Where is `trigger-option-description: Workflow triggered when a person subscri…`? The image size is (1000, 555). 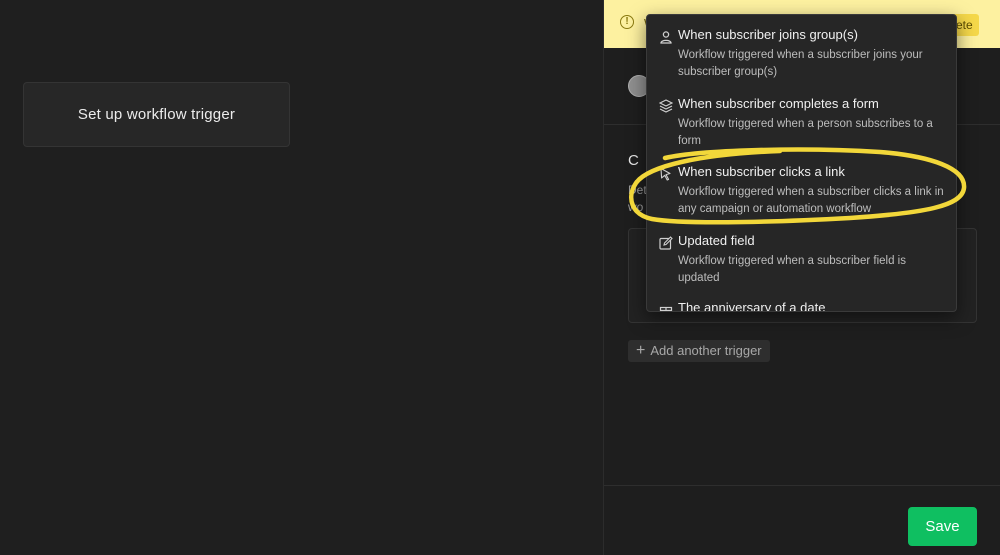
trigger-option-description: Workflow triggered when a person subscri… is located at coordinates (805, 132).